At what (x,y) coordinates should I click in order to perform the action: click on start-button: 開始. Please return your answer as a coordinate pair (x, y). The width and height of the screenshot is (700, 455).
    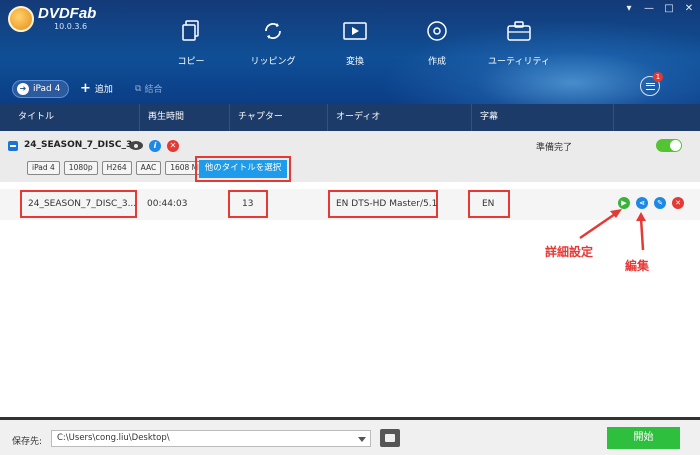
    Looking at the image, I should click on (643, 438).